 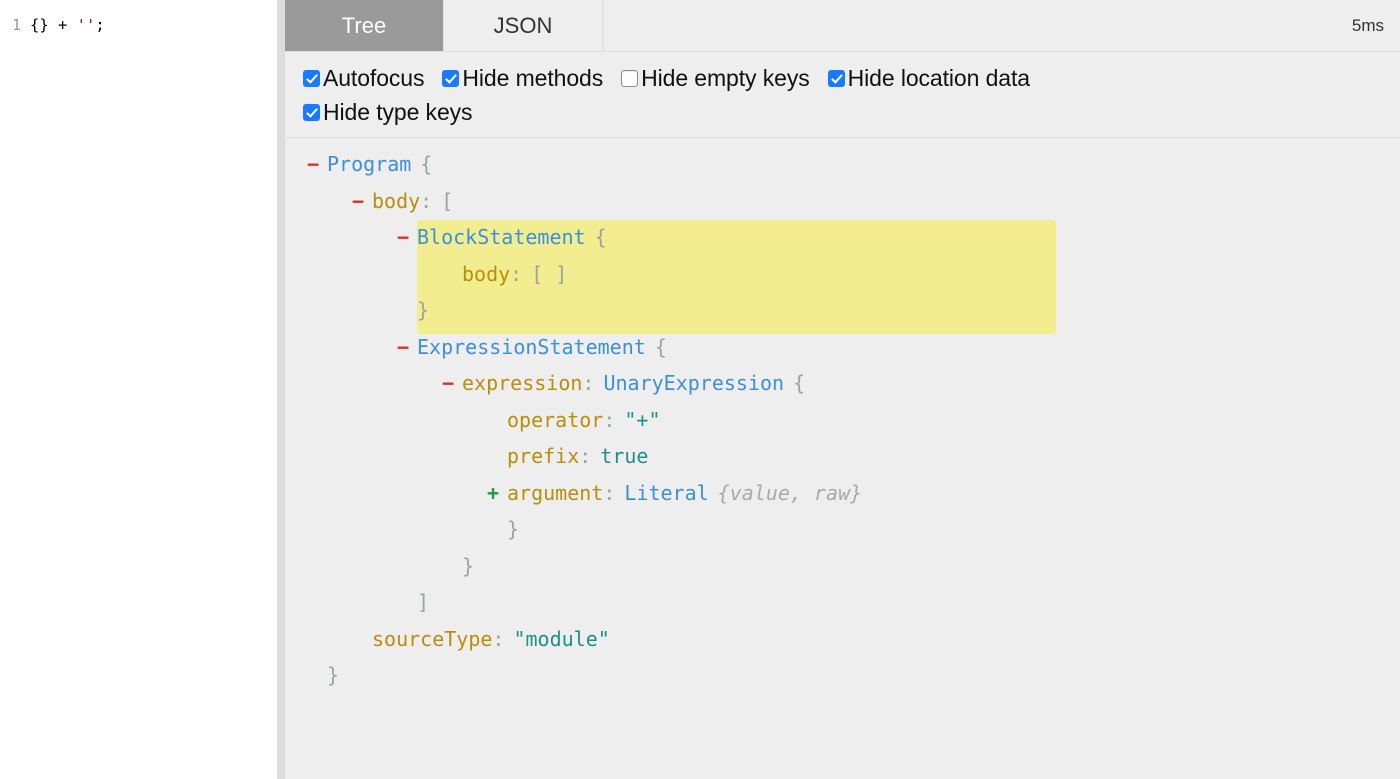 I want to click on option-label: Hide type keys, so click(x=398, y=112).